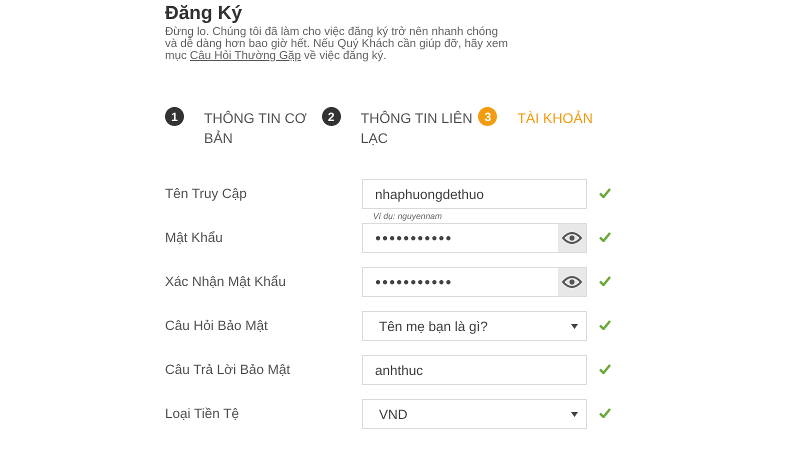  Describe the element at coordinates (206, 194) in the screenshot. I see `field-label: Tên Truy Cập` at that location.